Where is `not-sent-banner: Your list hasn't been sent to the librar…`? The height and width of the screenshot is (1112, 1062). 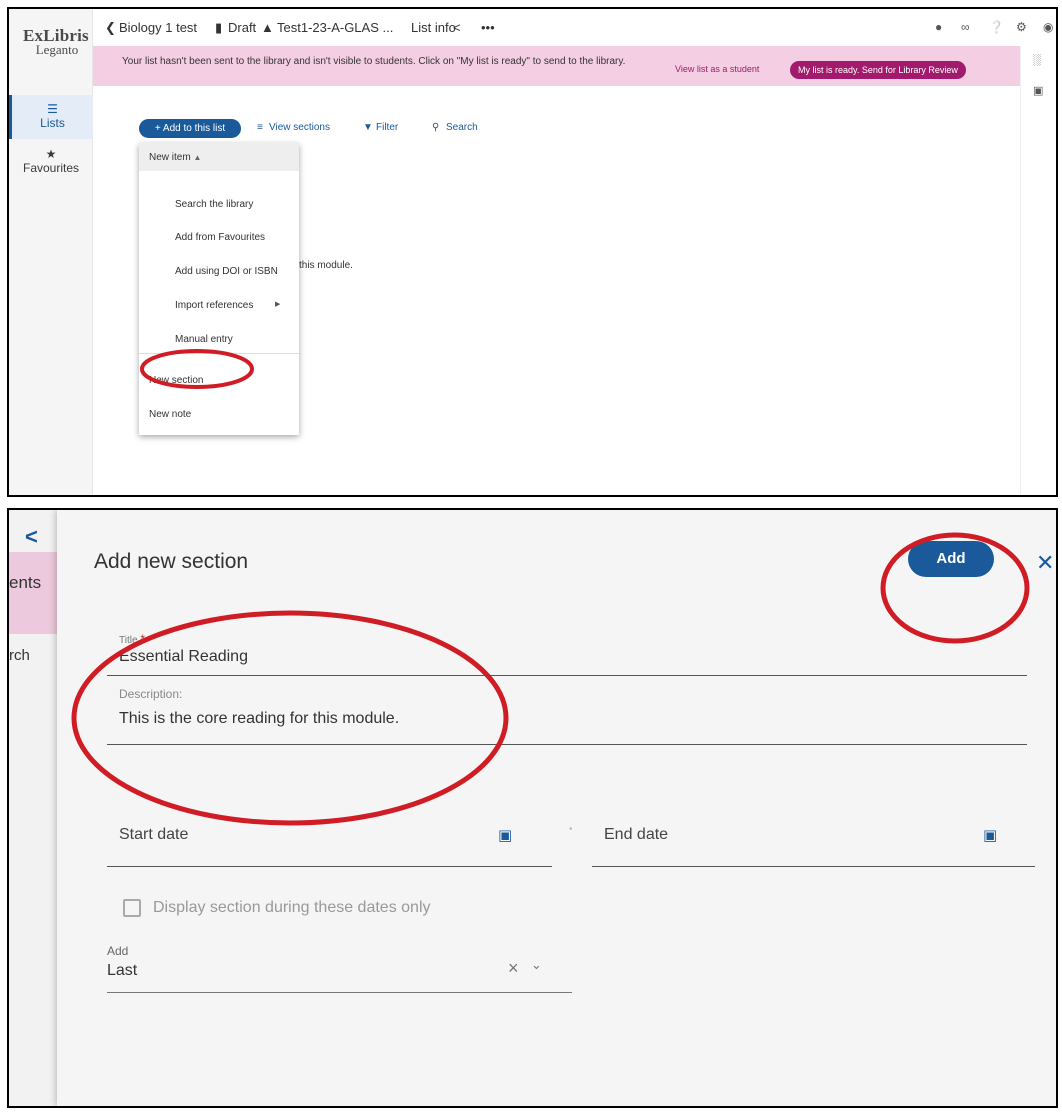 not-sent-banner: Your list hasn't been sent to the librar… is located at coordinates (556, 66).